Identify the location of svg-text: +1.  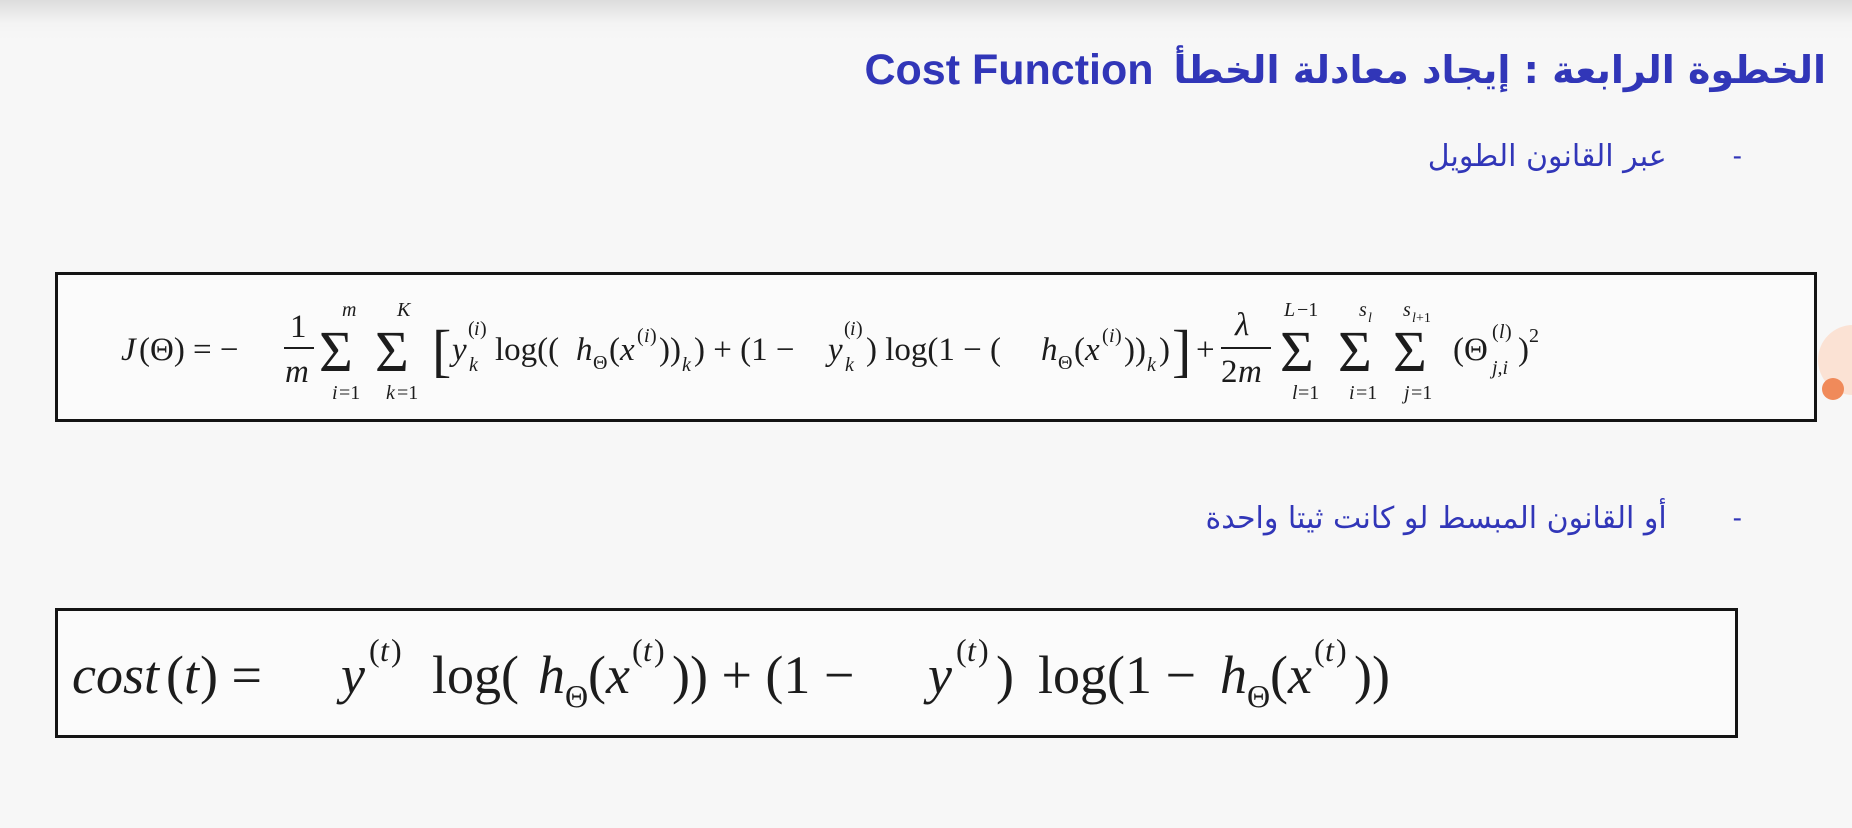
(1423, 318).